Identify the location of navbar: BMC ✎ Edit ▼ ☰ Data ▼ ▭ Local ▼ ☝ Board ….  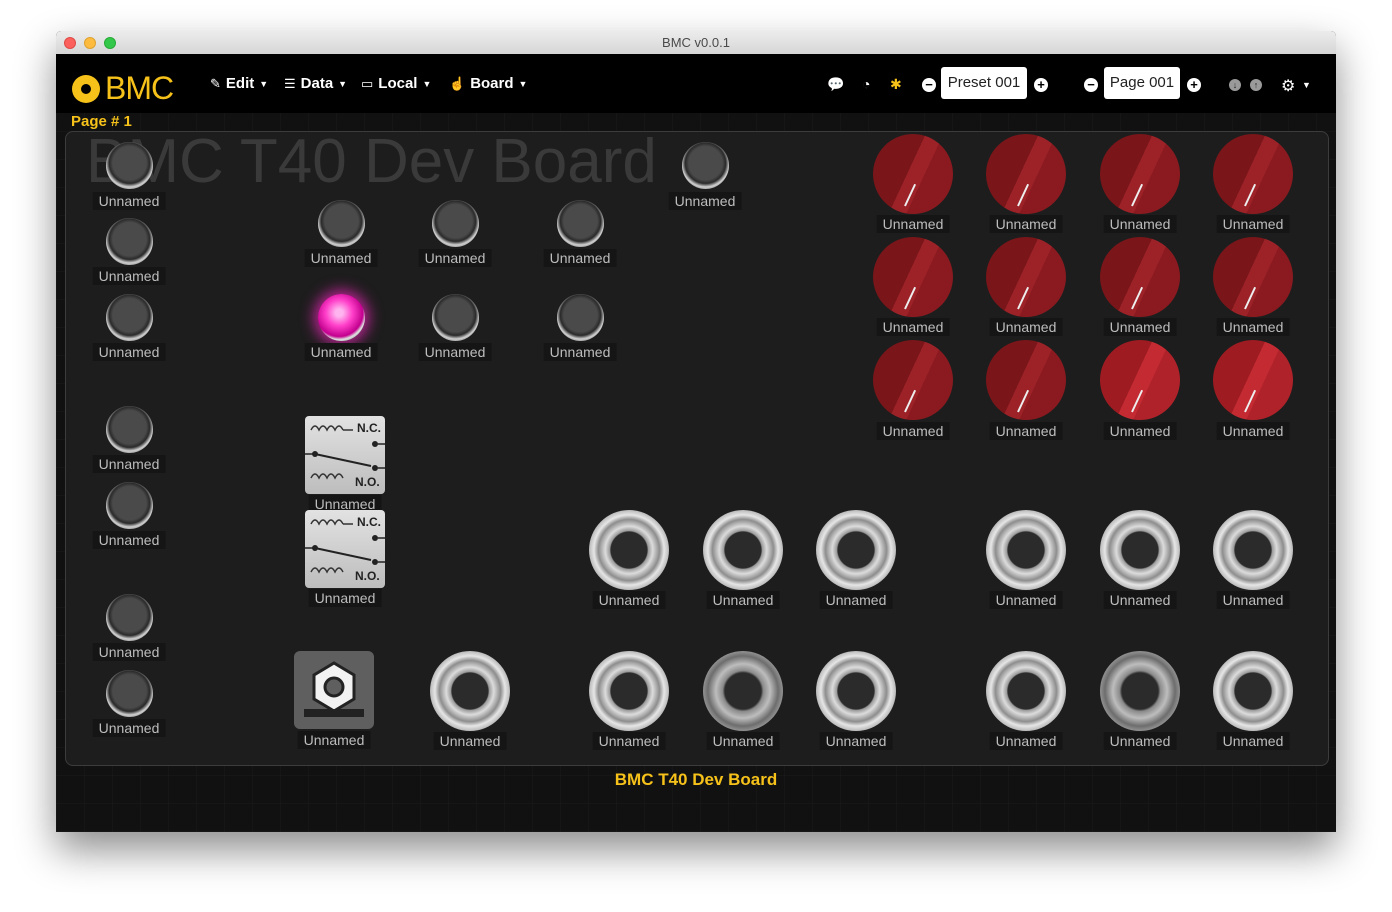
(696, 83).